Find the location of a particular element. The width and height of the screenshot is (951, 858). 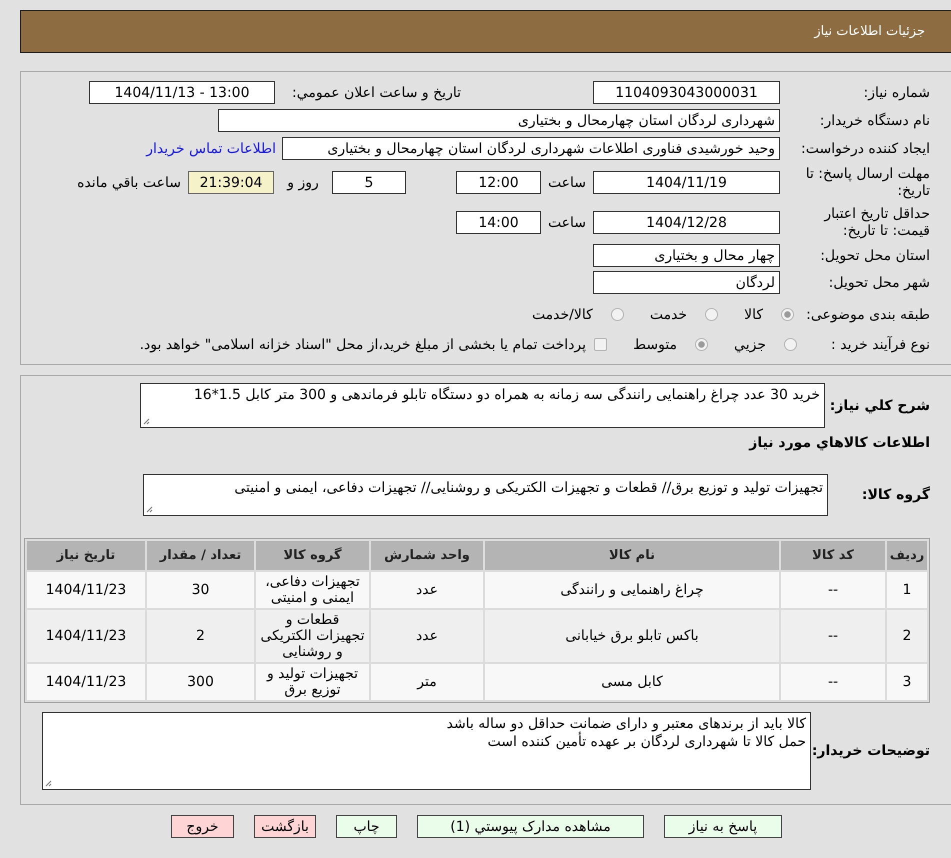

field-label: ایجاد کننده درخواست: is located at coordinates (865, 148).